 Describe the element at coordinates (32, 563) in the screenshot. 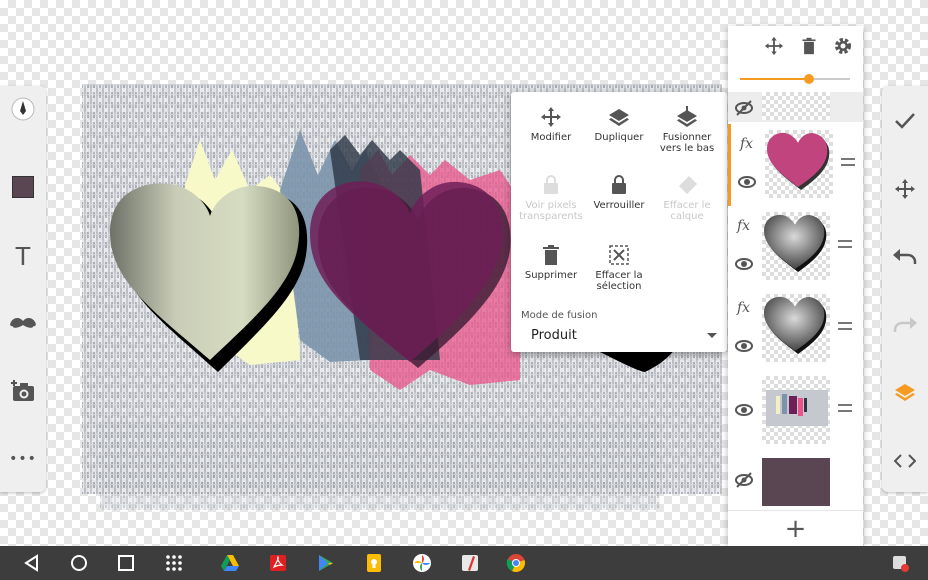

I see `back-icon` at that location.